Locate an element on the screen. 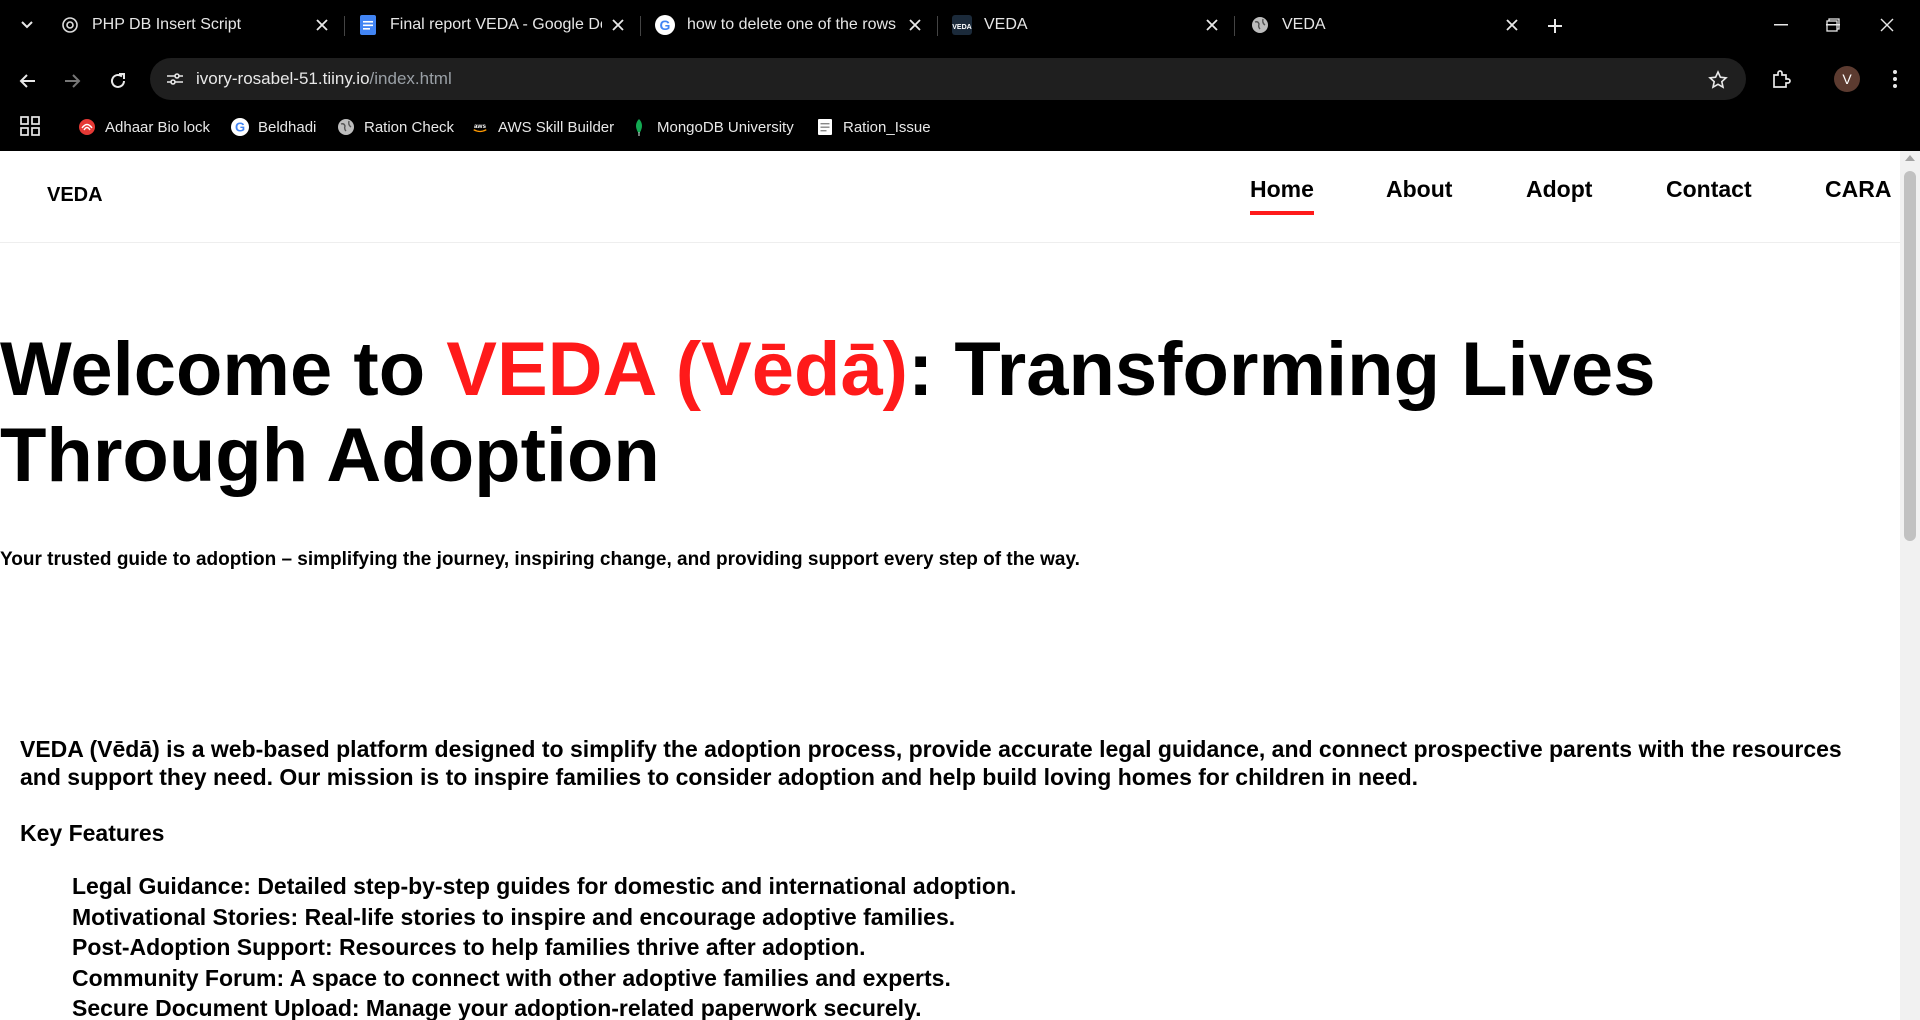  minimize-window-icon is located at coordinates (1781, 25).